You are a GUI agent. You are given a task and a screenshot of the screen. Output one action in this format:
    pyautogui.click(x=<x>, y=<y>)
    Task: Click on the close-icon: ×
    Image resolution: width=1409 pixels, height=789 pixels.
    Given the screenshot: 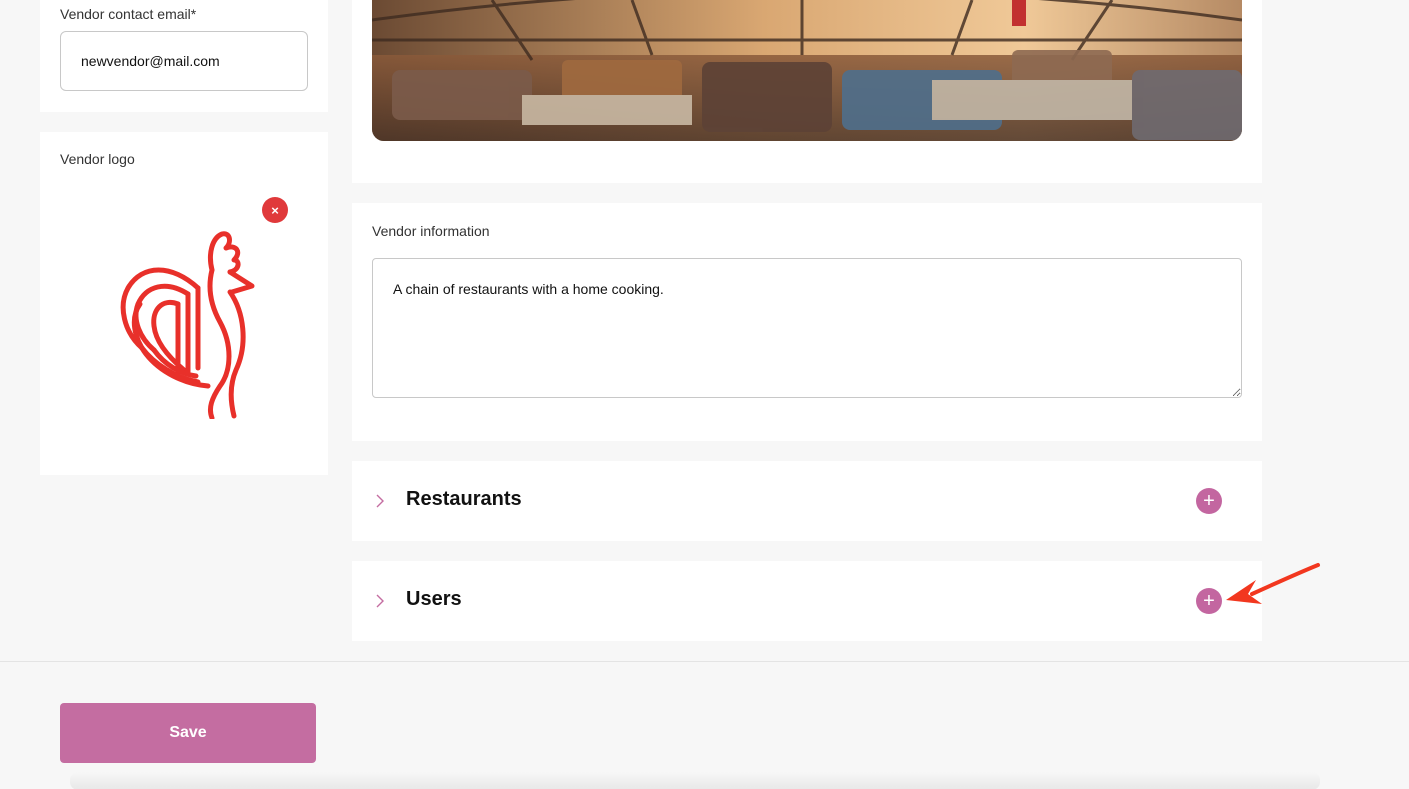 What is the action you would take?
    pyautogui.click(x=275, y=210)
    